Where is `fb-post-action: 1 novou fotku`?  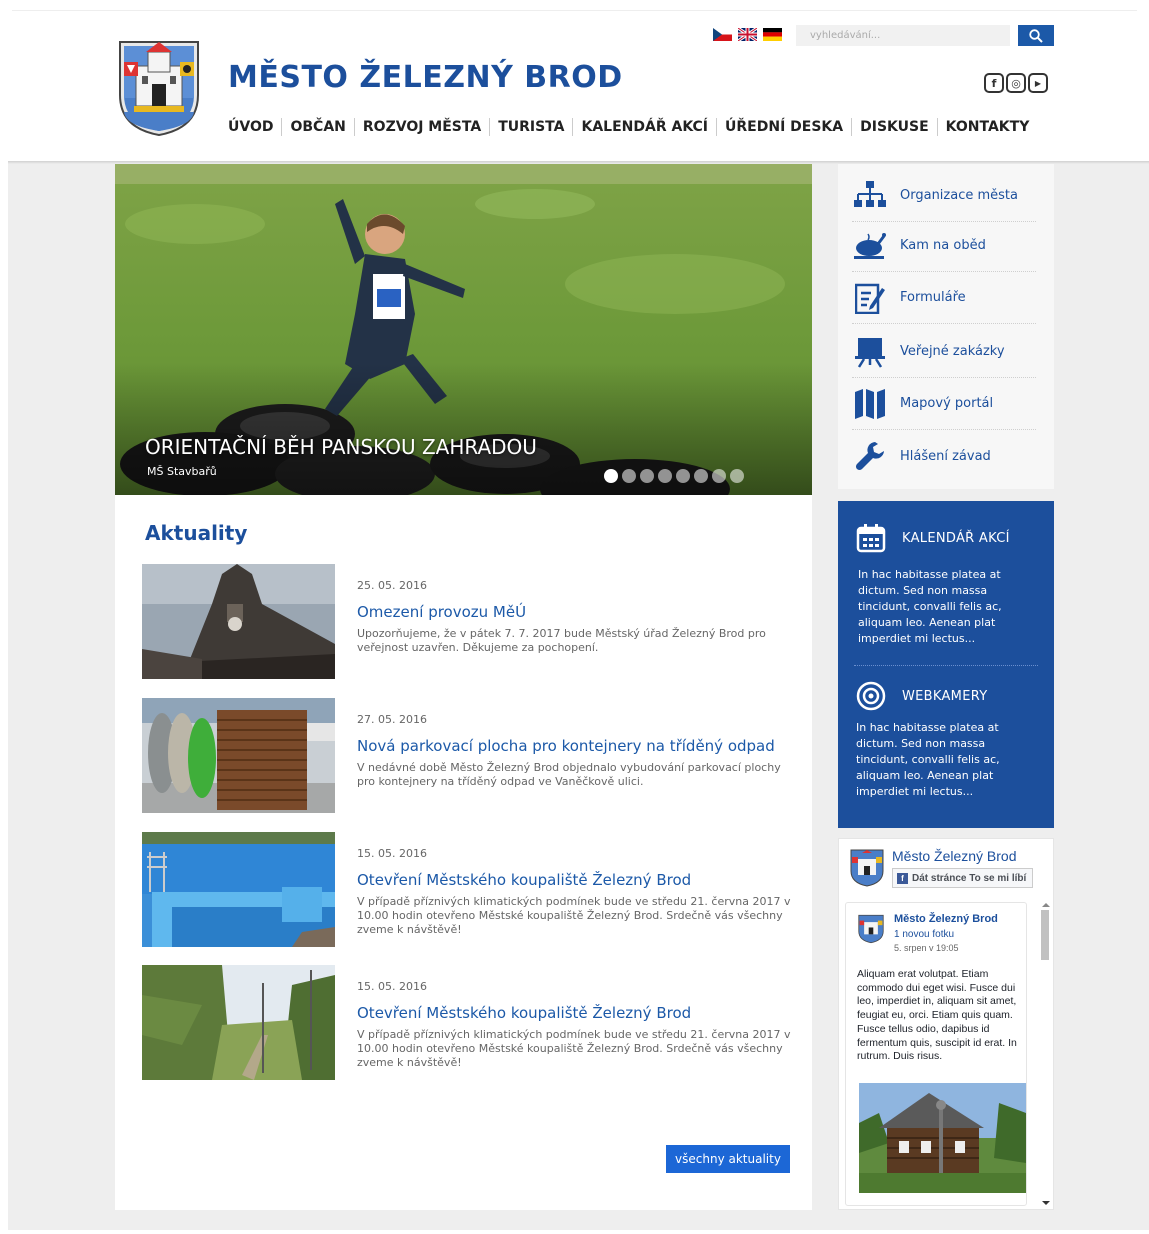 fb-post-action: 1 novou fotku is located at coordinates (924, 934).